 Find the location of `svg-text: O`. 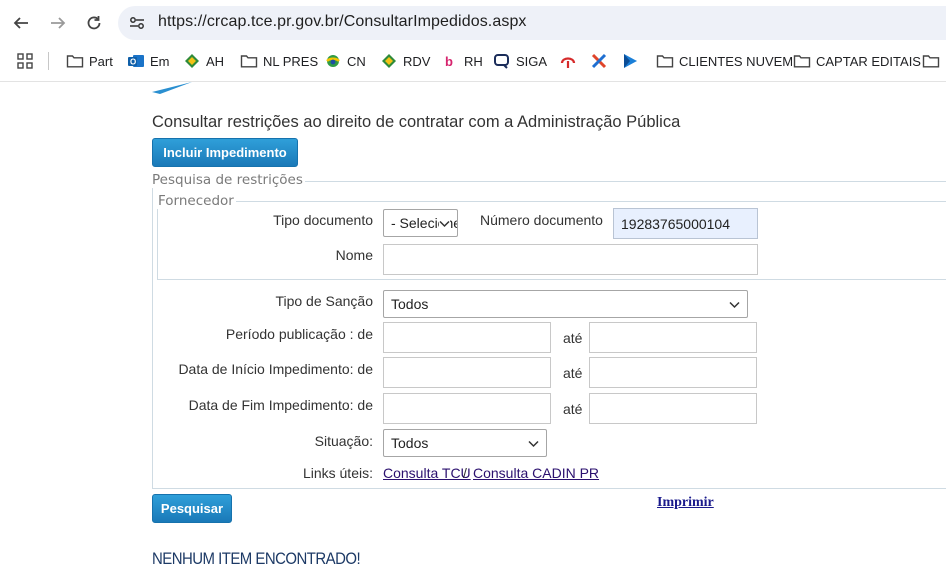

svg-text: O is located at coordinates (133, 62).